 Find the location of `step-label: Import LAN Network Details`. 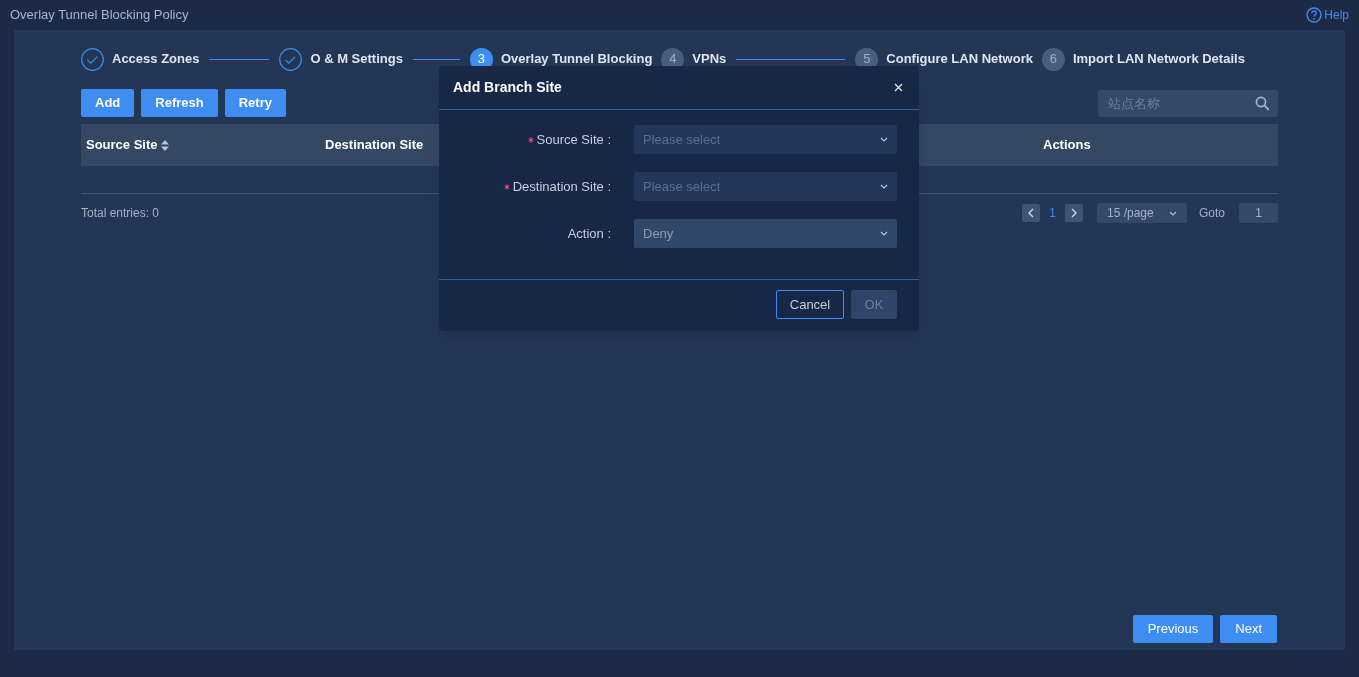

step-label: Import LAN Network Details is located at coordinates (1158, 59).